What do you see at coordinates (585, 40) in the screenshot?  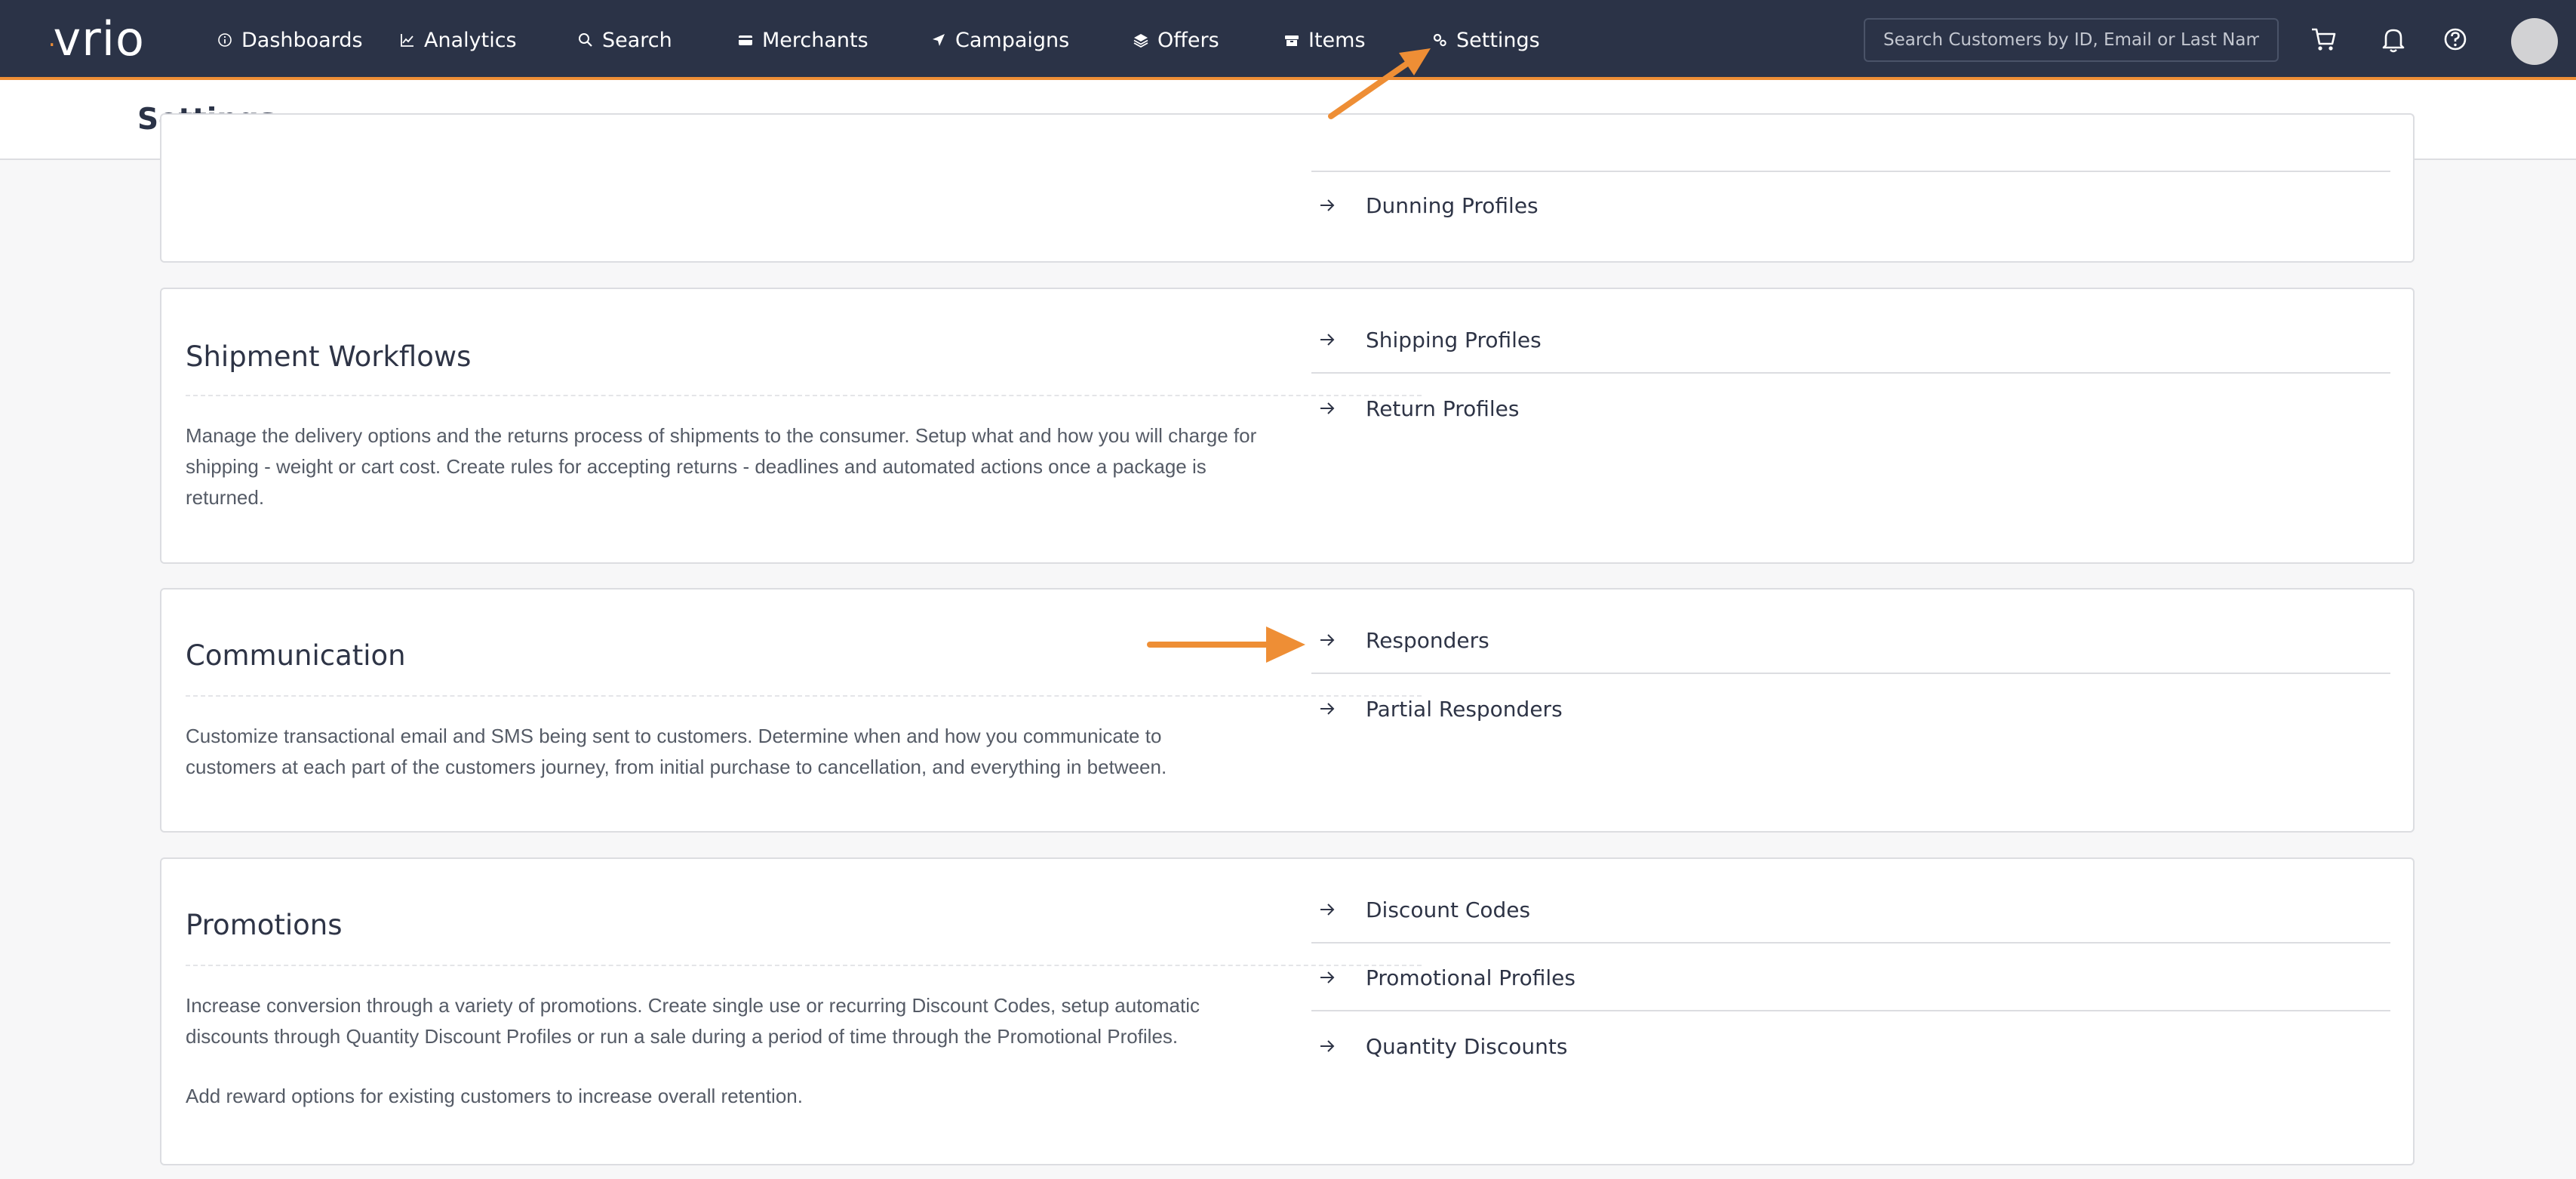 I see `search-icon` at bounding box center [585, 40].